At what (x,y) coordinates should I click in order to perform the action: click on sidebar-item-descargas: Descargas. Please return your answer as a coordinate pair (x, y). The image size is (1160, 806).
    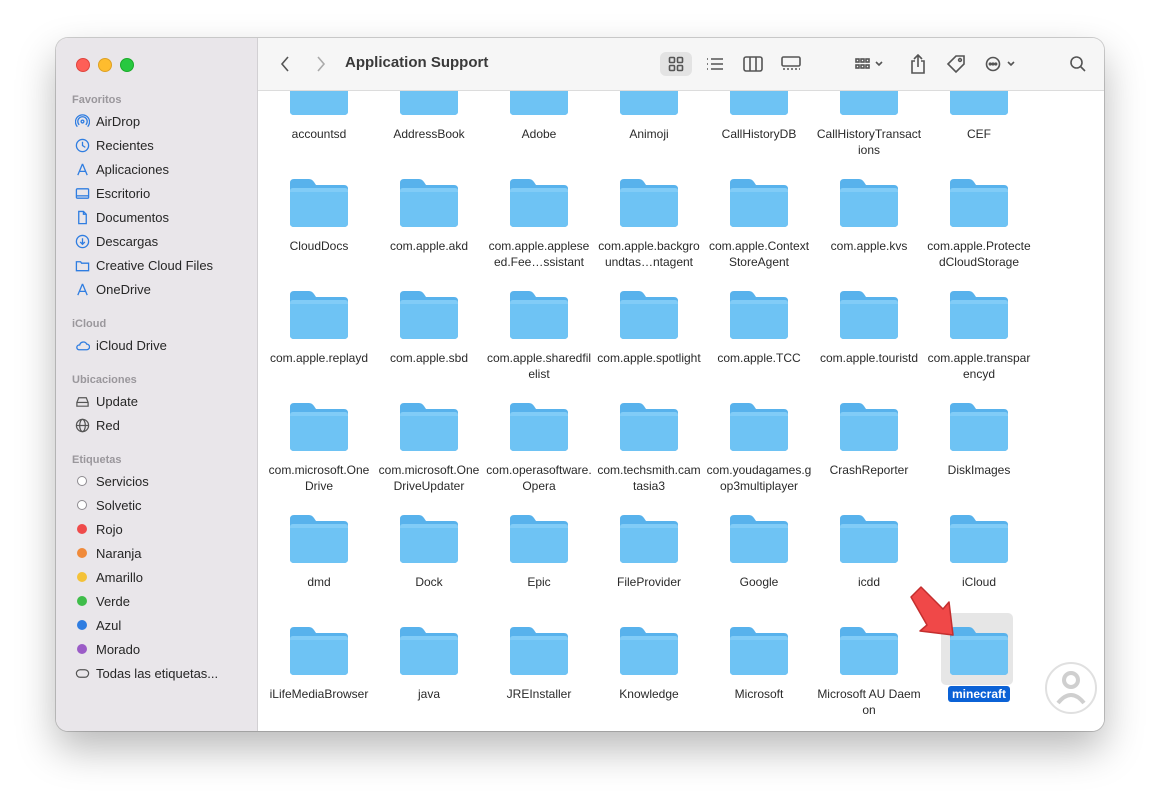
    Looking at the image, I should click on (116, 241).